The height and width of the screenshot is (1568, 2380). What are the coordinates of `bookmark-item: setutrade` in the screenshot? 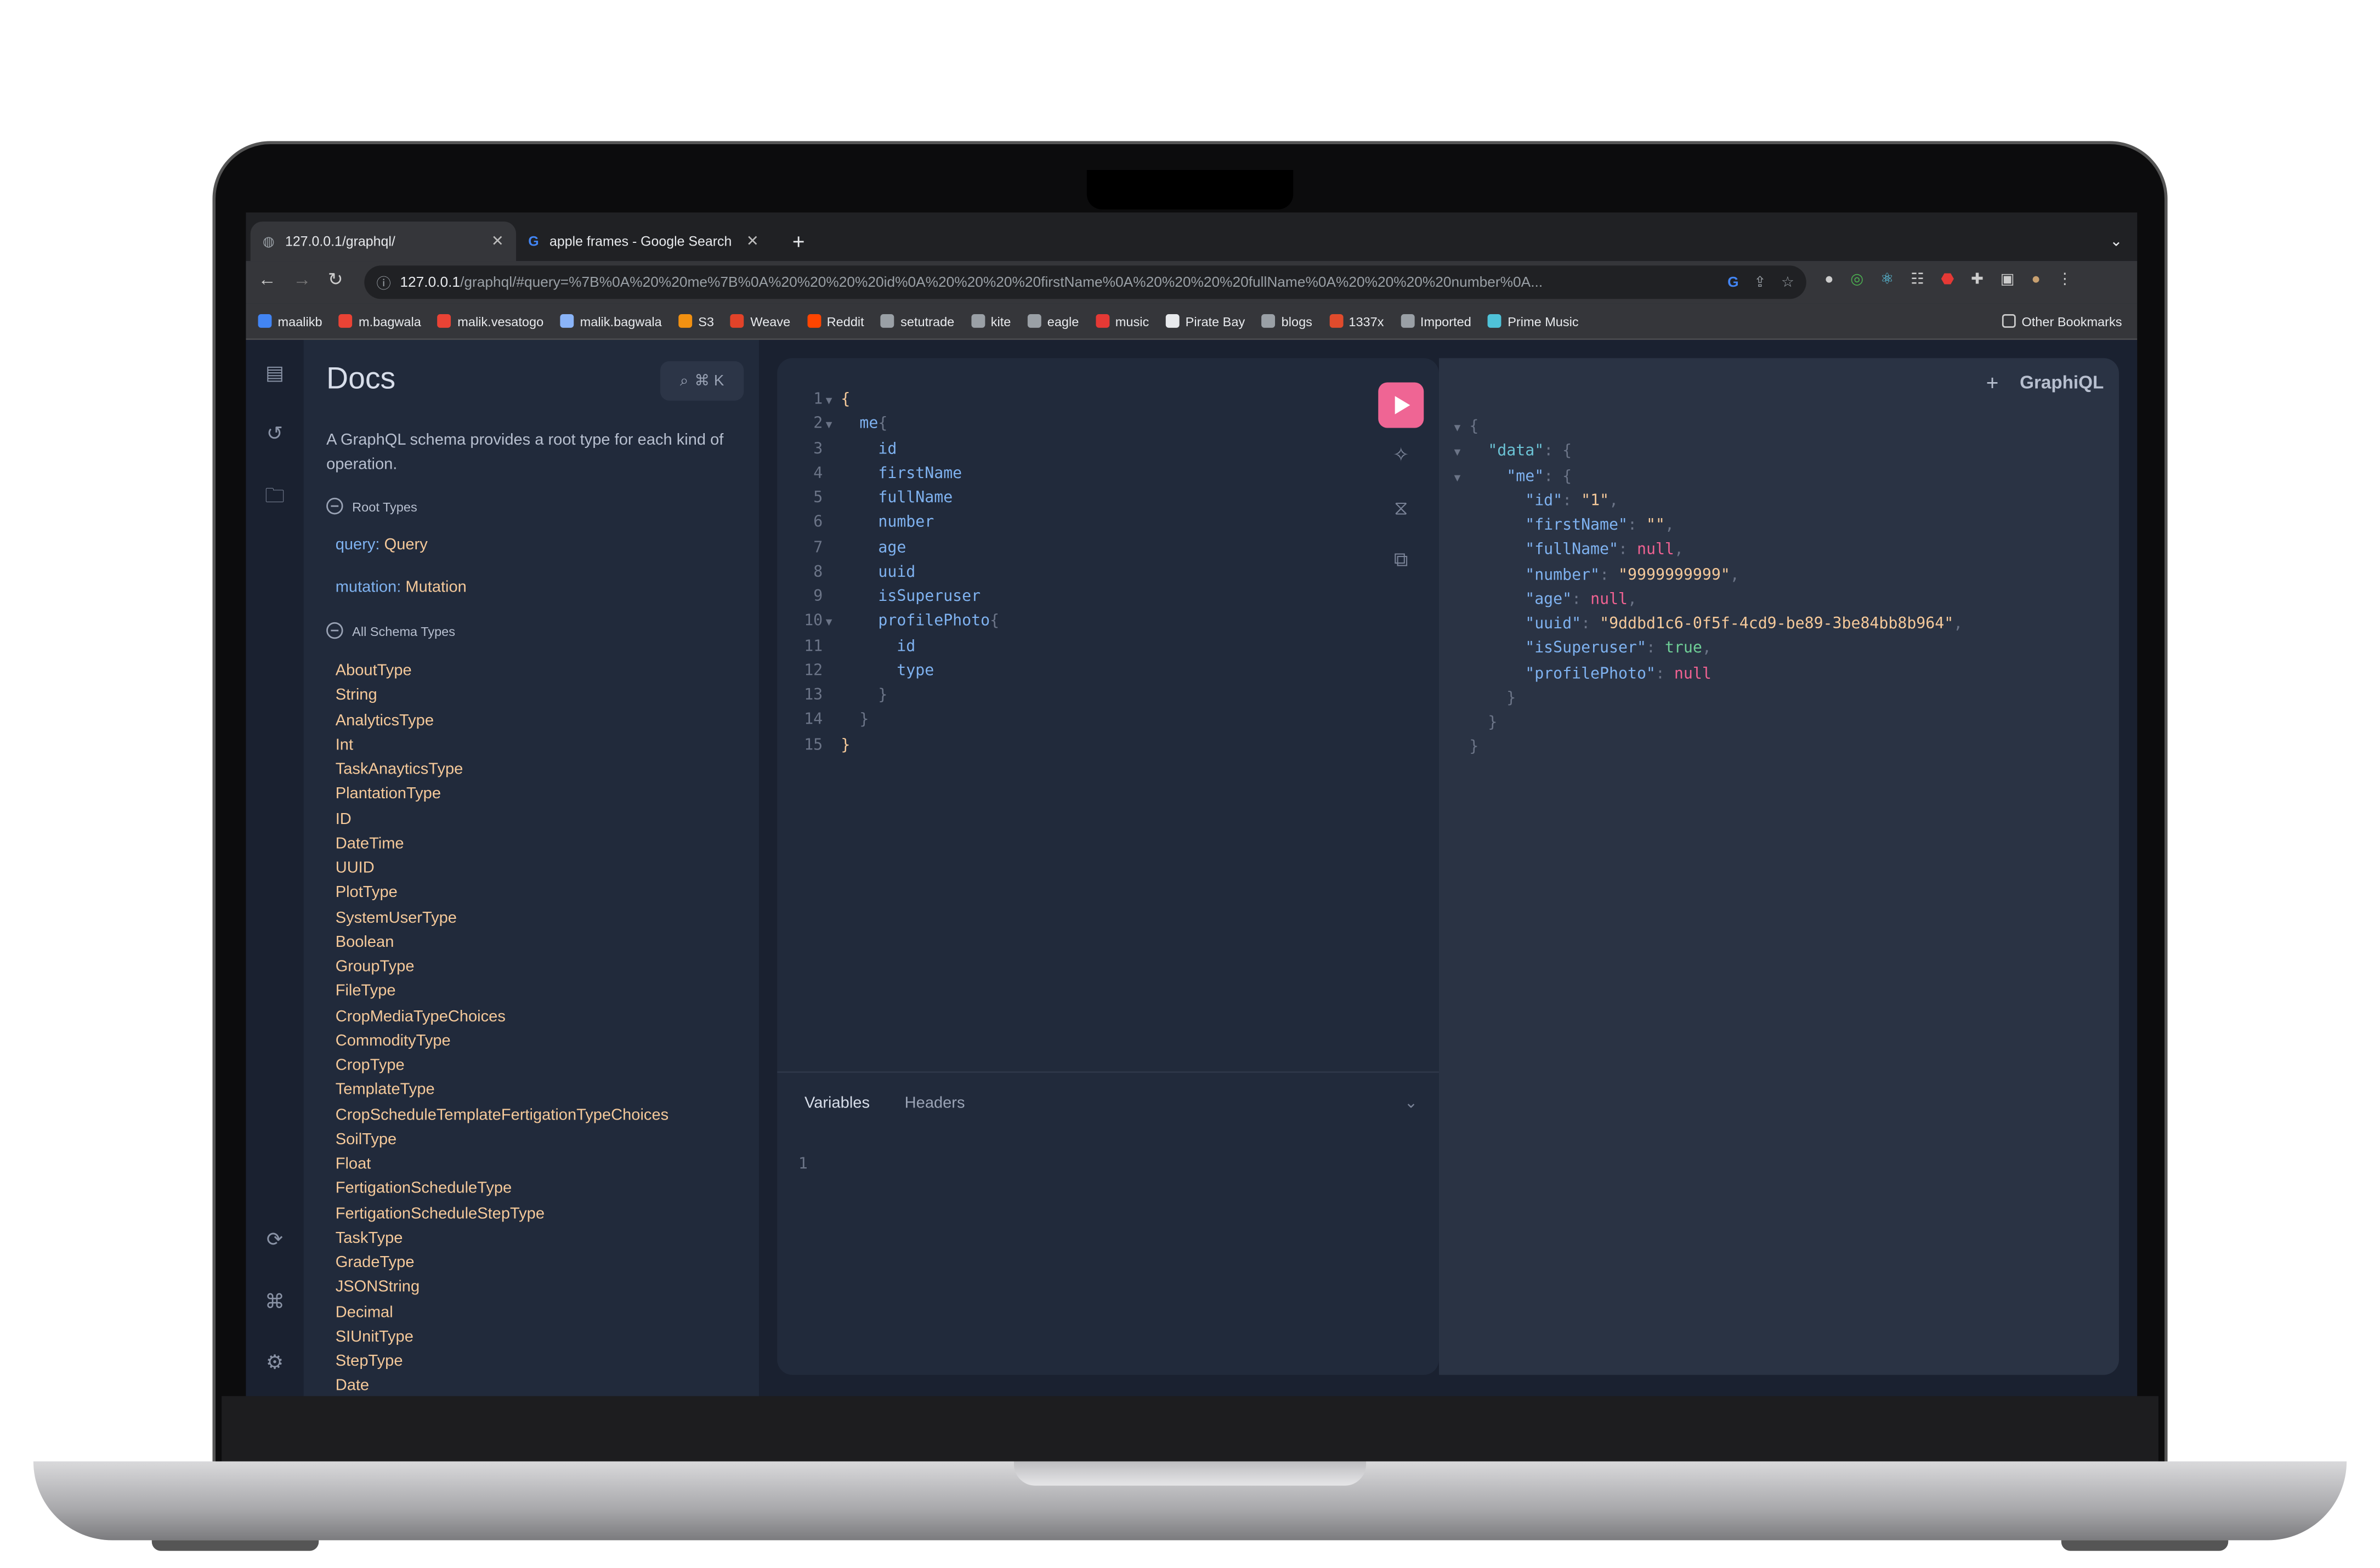 It's located at (917, 321).